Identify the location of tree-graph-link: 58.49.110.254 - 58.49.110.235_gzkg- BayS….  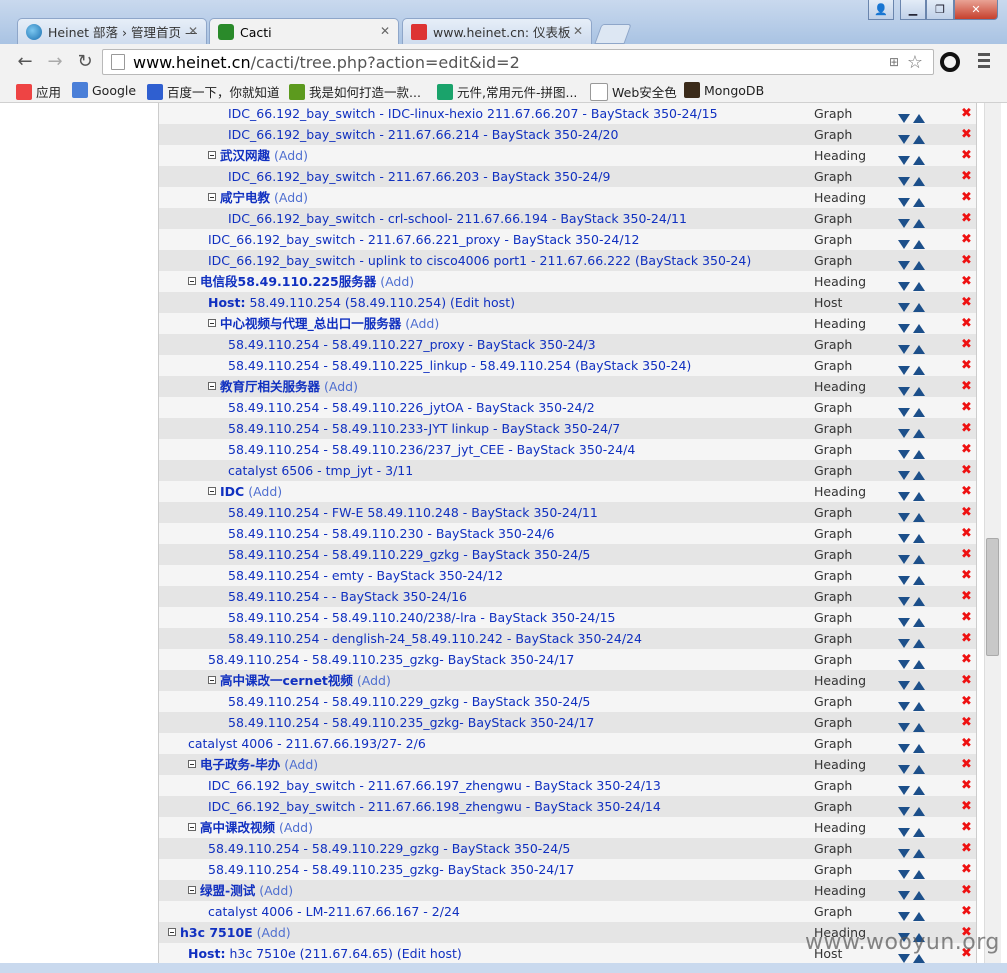
(391, 659).